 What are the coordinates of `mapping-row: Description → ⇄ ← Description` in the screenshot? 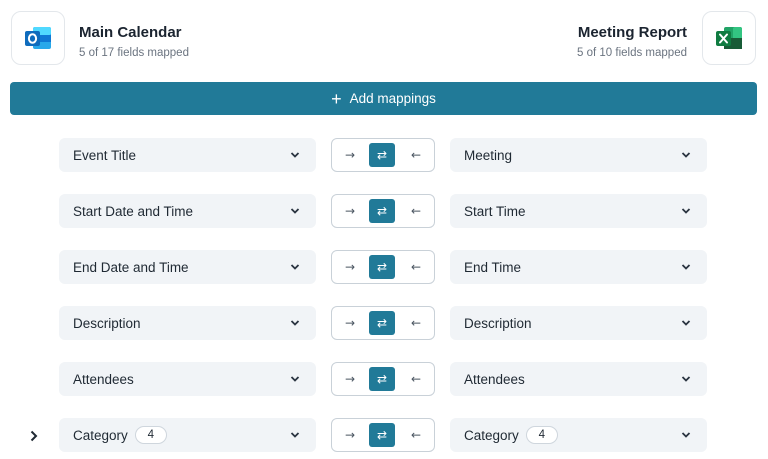 It's located at (384, 324).